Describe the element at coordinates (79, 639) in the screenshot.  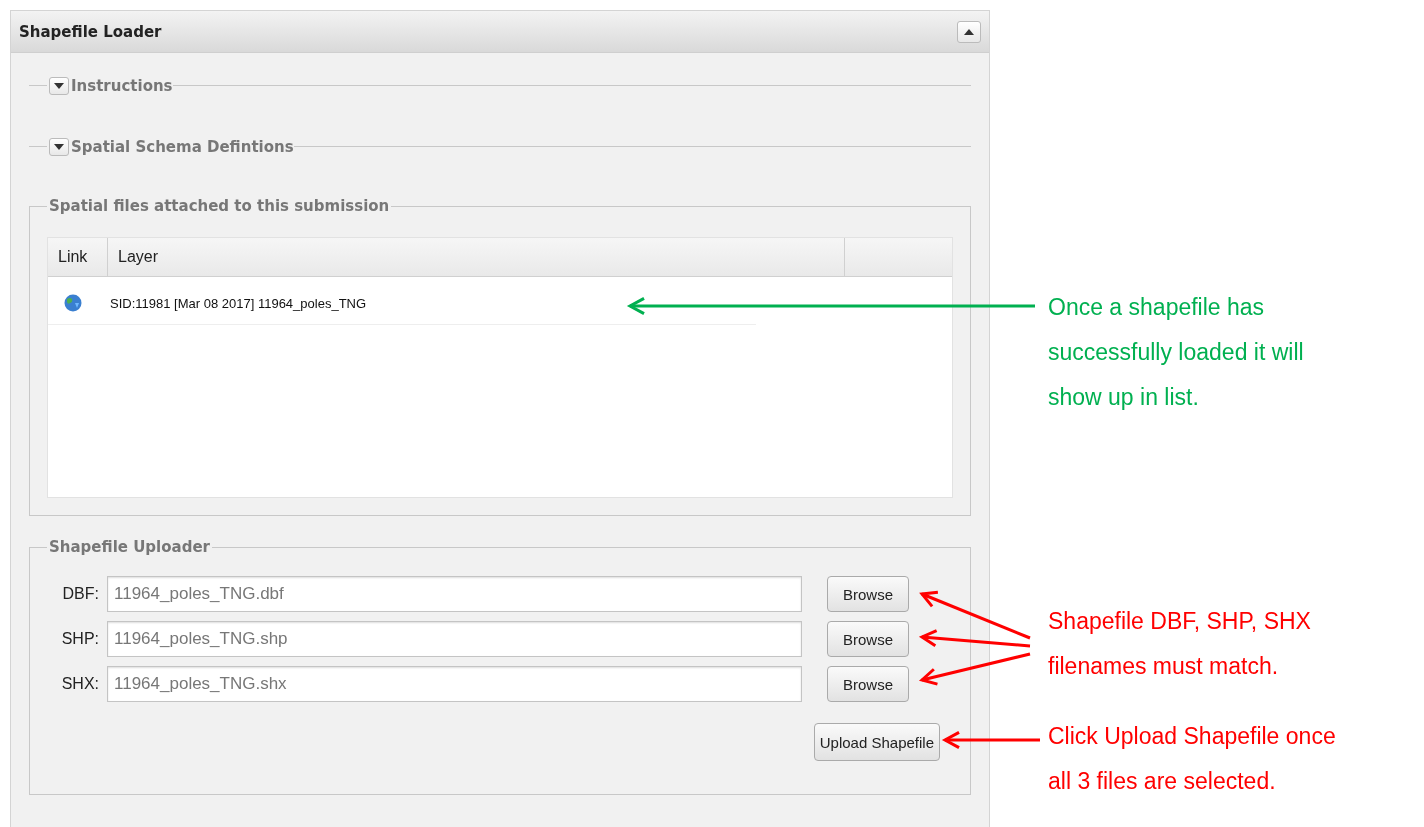
I see `field-label: SHP:` at that location.